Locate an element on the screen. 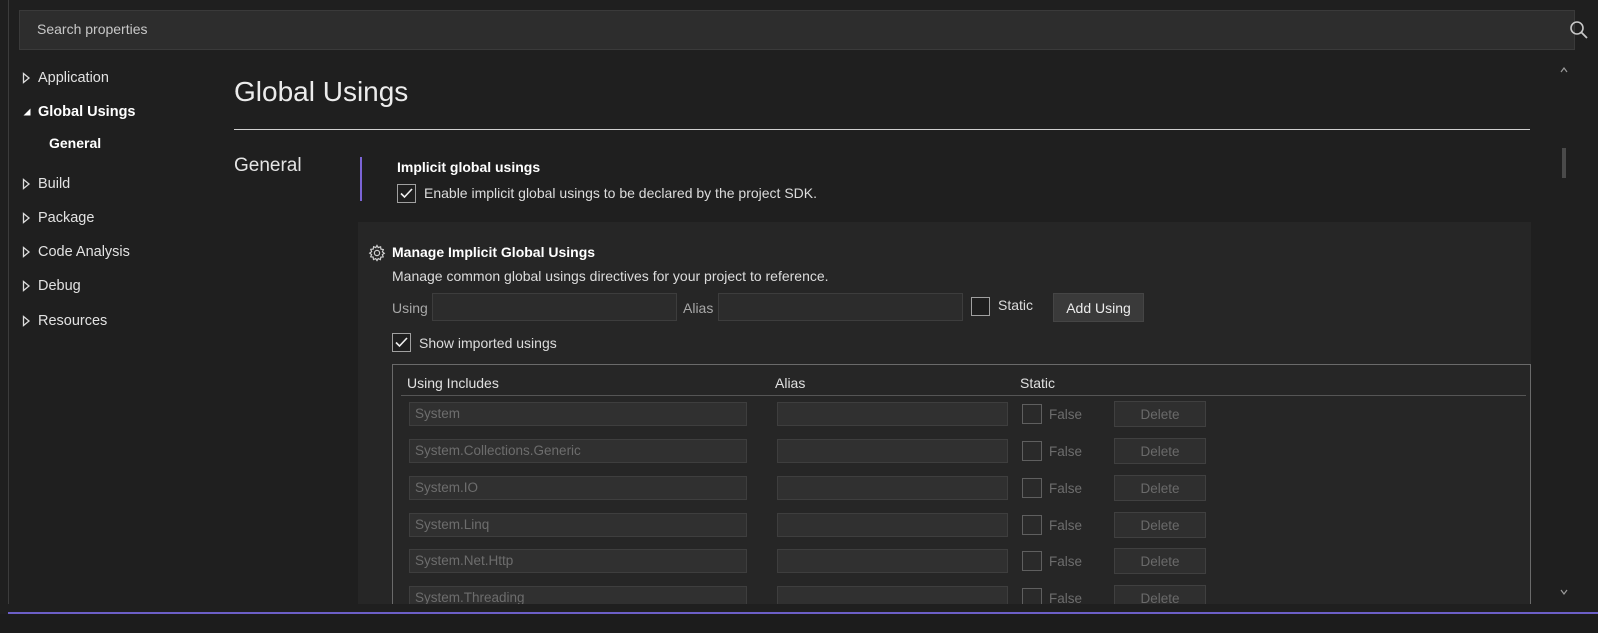  using-cell: System.Threading is located at coordinates (578, 595).